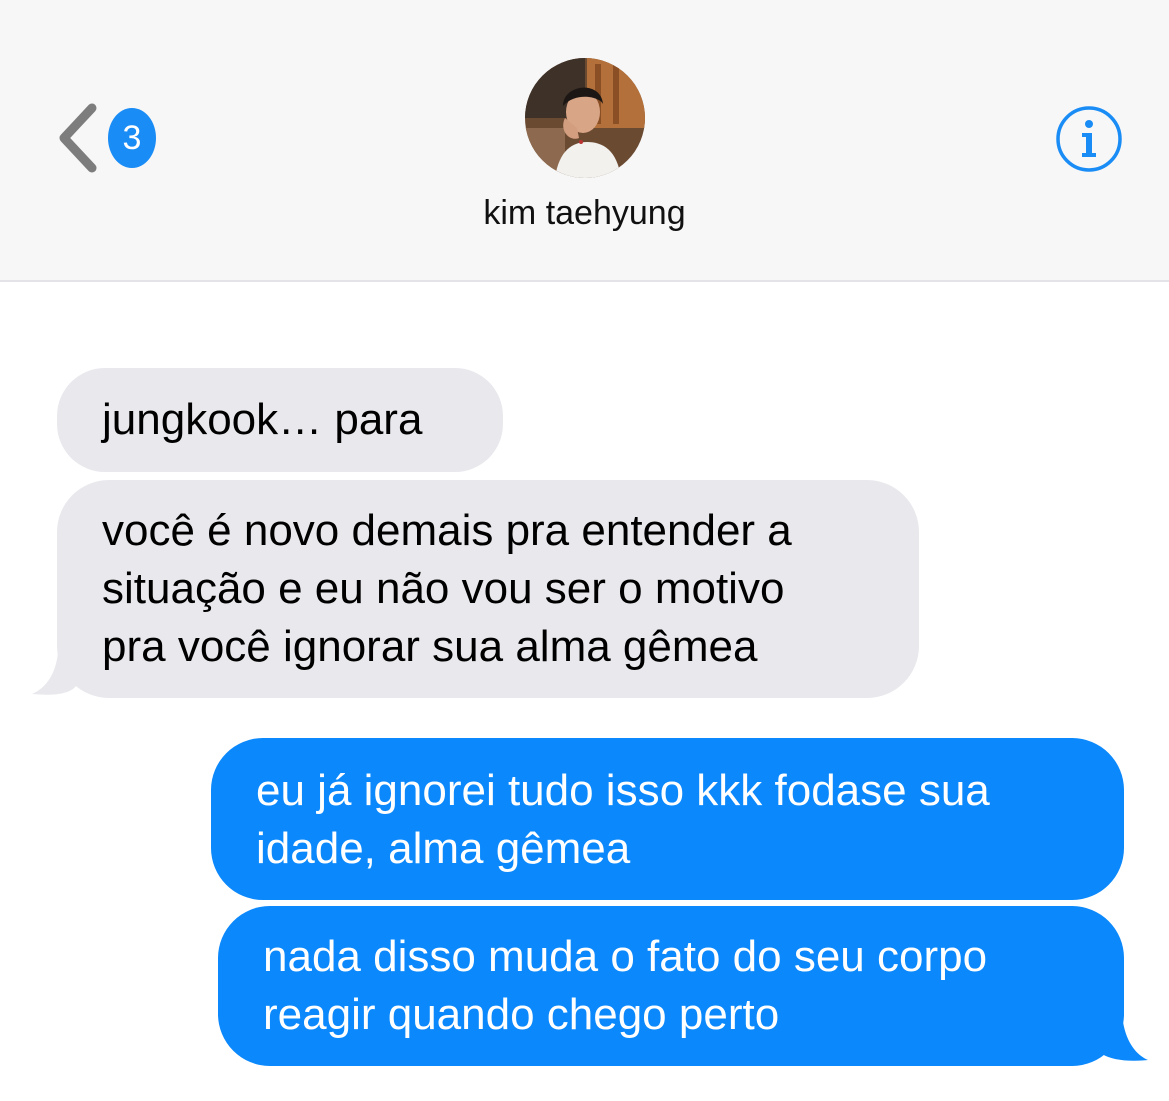 This screenshot has width=1169, height=1101. I want to click on avatar, so click(585, 118).